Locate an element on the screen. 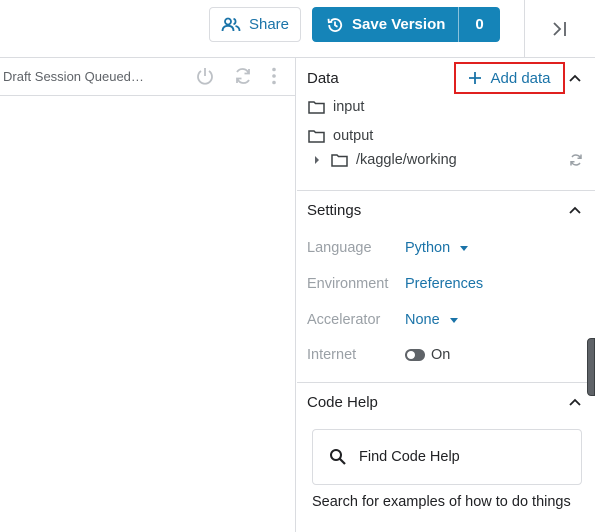 This screenshot has height=532, width=595. collapse-right-icon is located at coordinates (559, 29).